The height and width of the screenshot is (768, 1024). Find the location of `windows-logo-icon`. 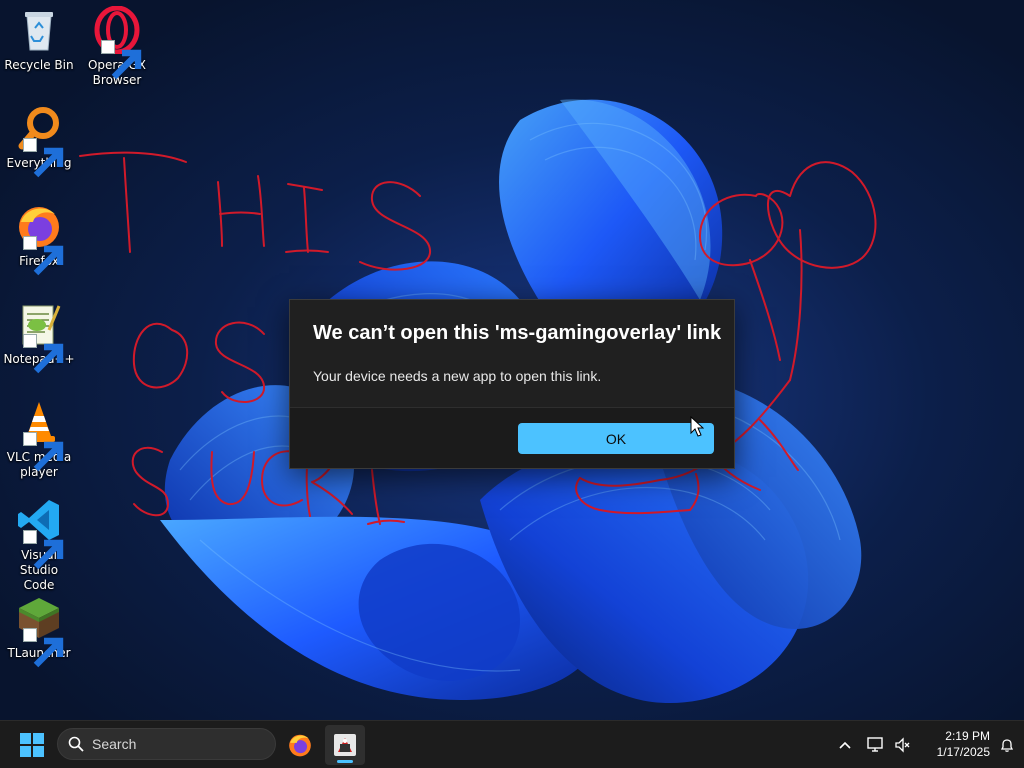

windows-logo-icon is located at coordinates (32, 745).